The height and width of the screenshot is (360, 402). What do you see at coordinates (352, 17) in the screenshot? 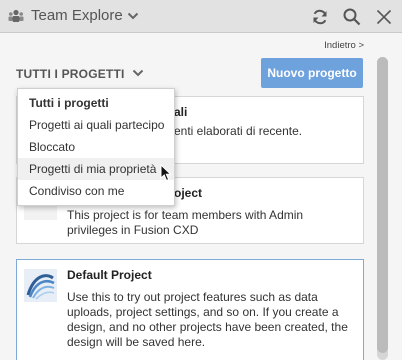
I see `search-icon` at bounding box center [352, 17].